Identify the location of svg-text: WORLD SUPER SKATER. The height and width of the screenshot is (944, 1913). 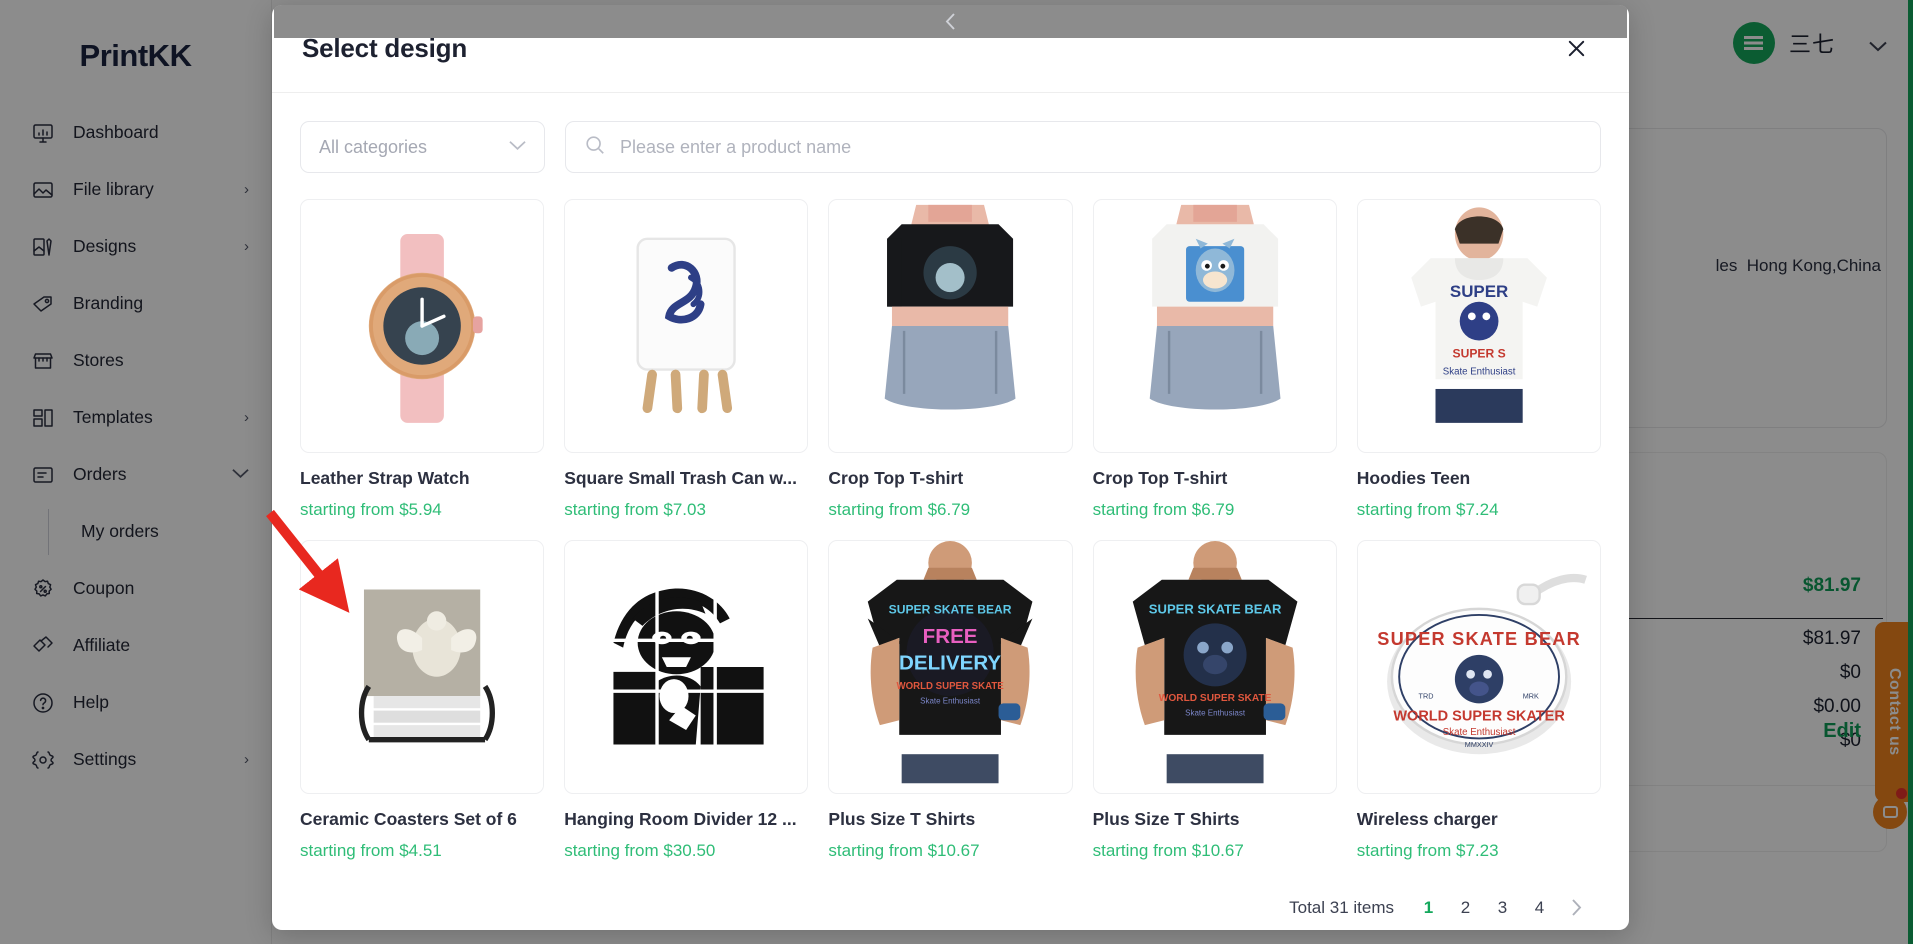
(1479, 716).